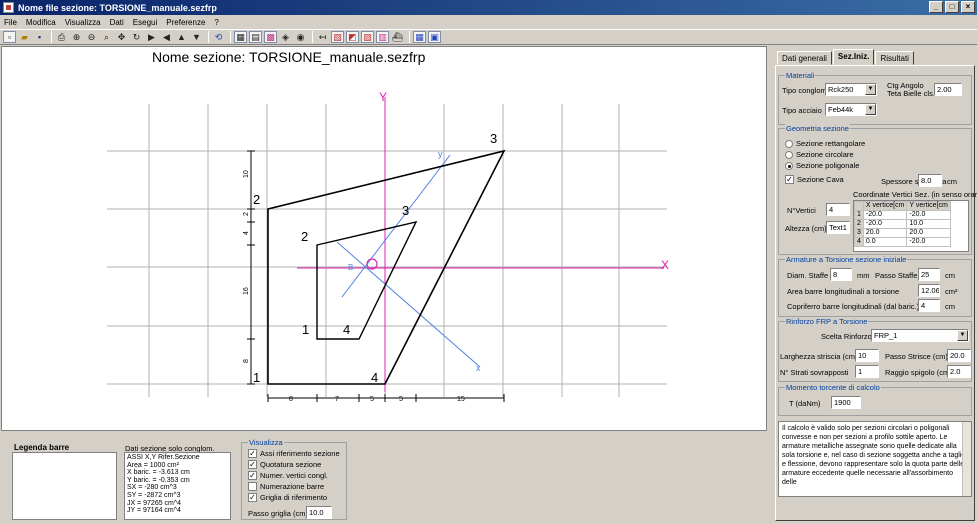  I want to click on tab-risultati: Risultati, so click(894, 58).